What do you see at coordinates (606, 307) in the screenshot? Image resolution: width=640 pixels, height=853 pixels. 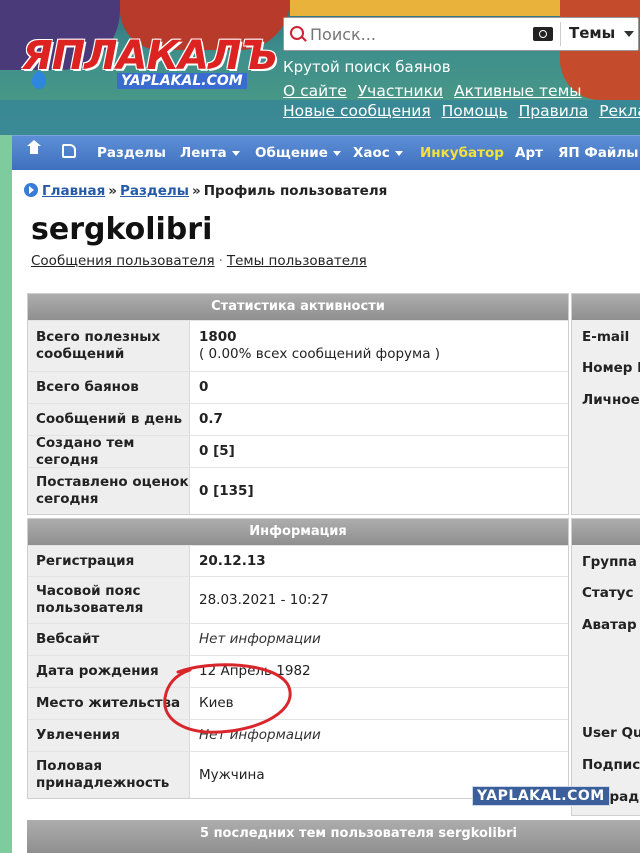 I see `contact-panel-head` at bounding box center [606, 307].